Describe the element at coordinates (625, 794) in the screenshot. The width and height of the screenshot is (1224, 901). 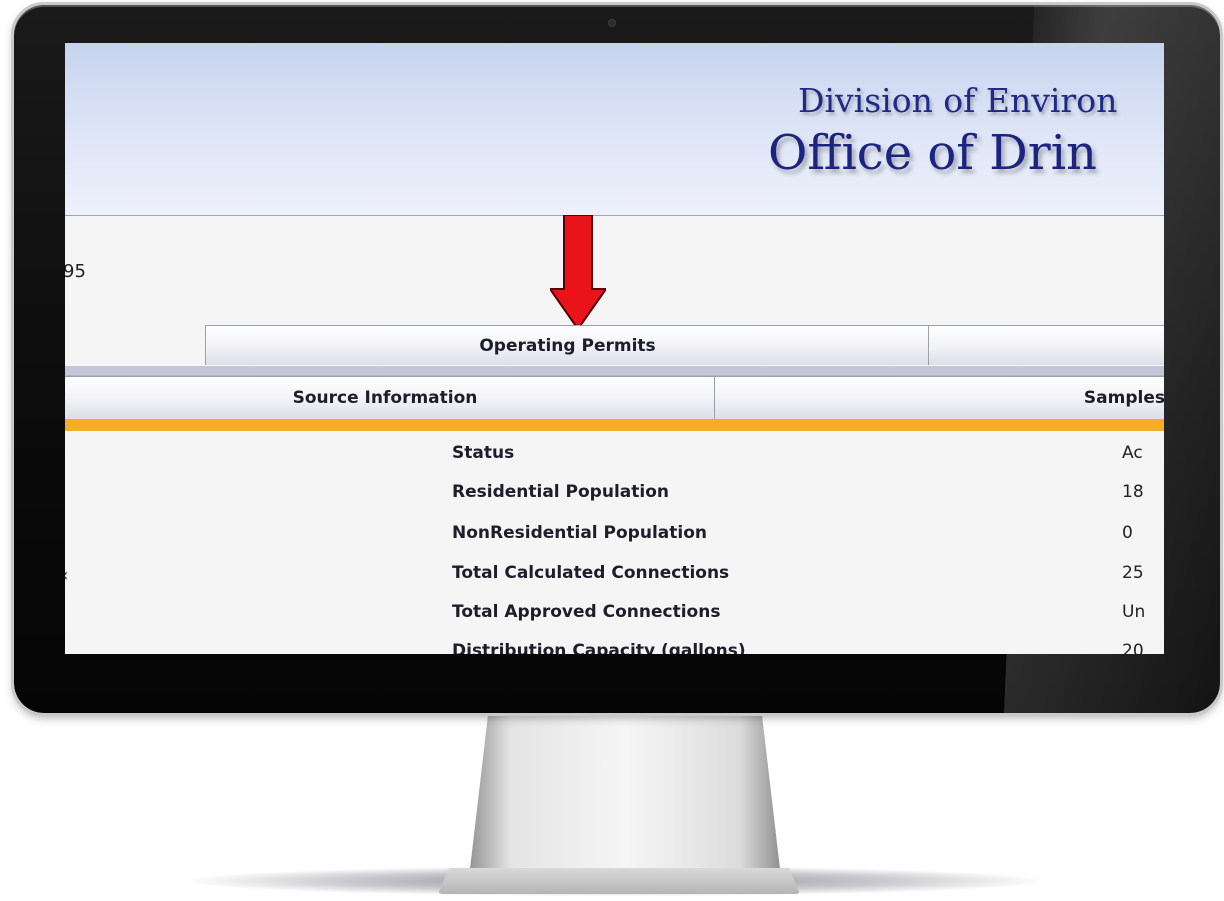
I see `monitor-stand` at that location.